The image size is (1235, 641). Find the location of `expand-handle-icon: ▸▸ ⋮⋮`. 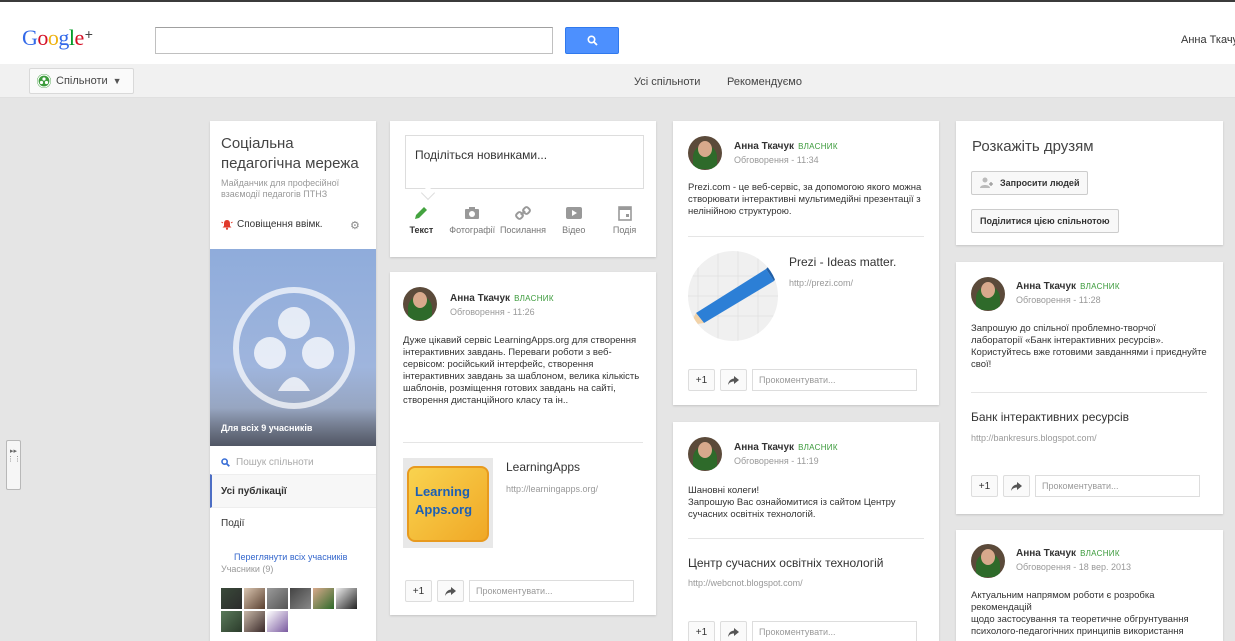

expand-handle-icon: ▸▸ ⋮⋮ is located at coordinates (13, 465).